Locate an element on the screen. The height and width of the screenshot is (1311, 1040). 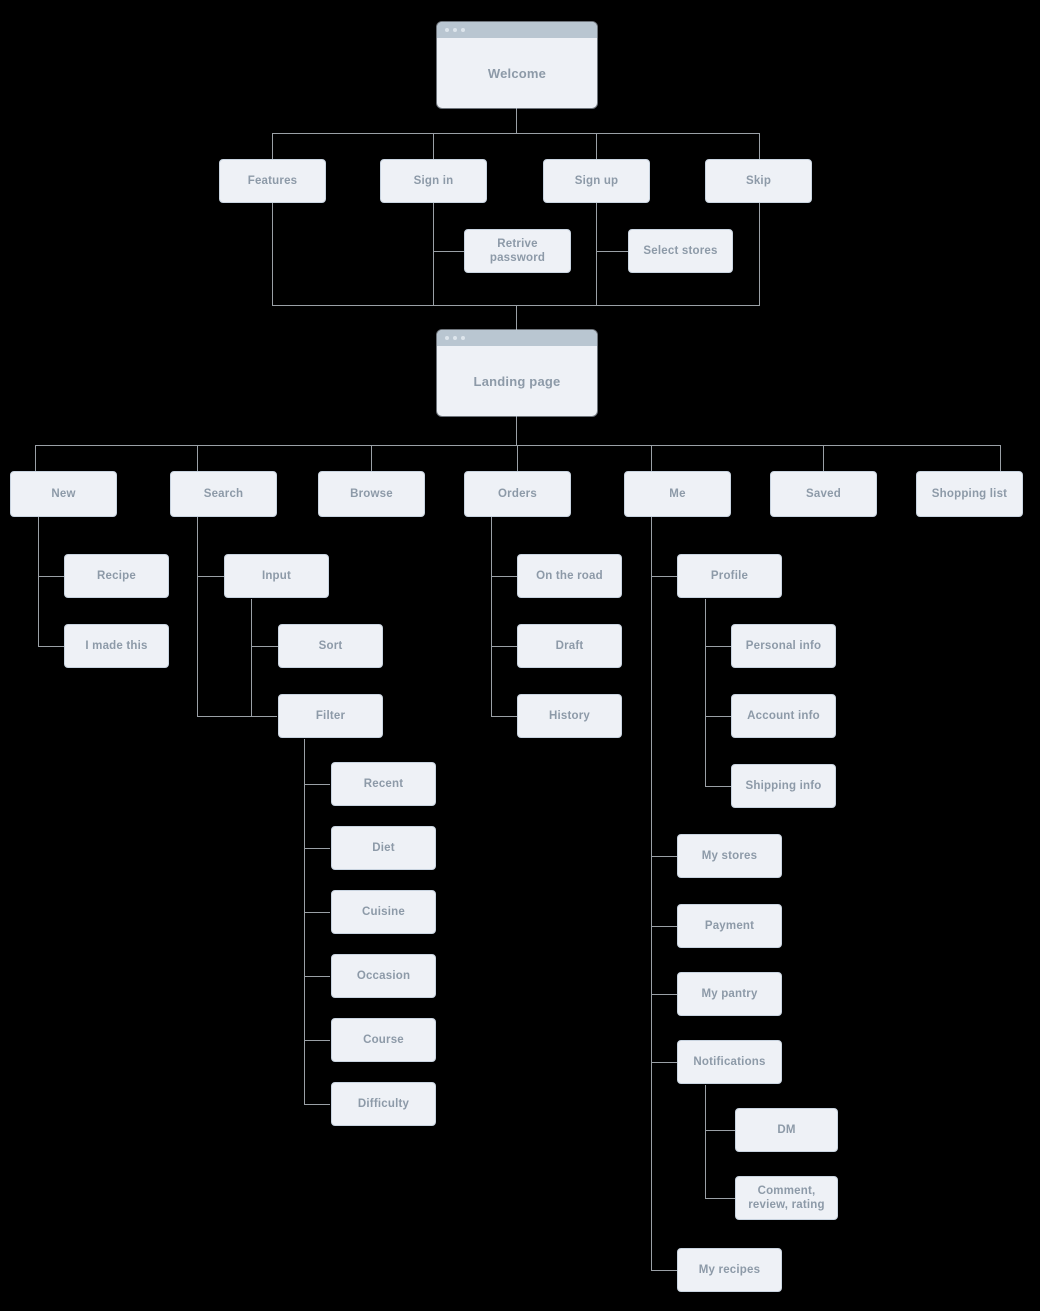
node-dm: DM is located at coordinates (786, 1130).